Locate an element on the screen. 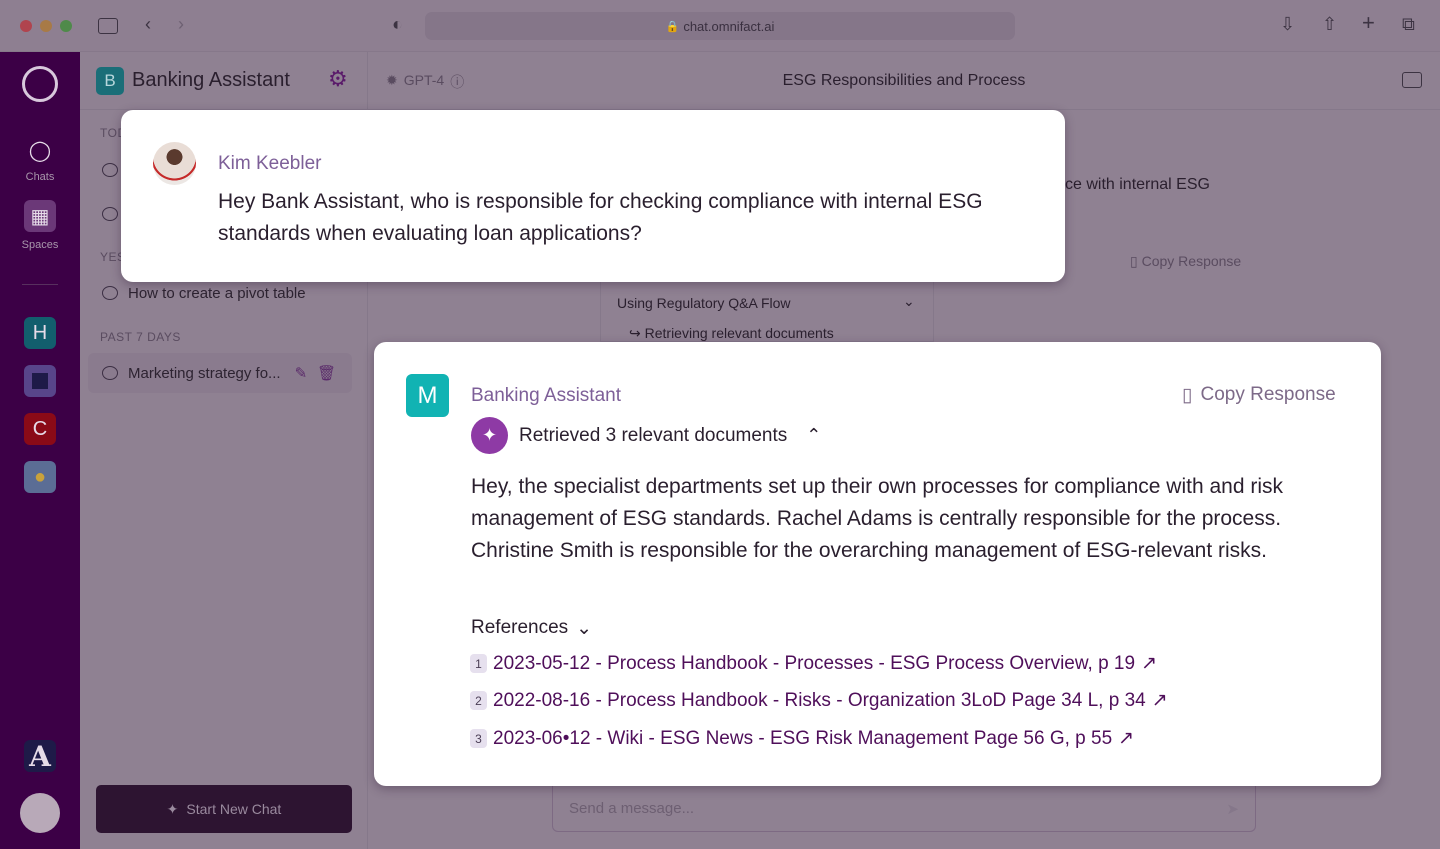 The height and width of the screenshot is (849, 1440). assistant-avatar: B is located at coordinates (110, 81).